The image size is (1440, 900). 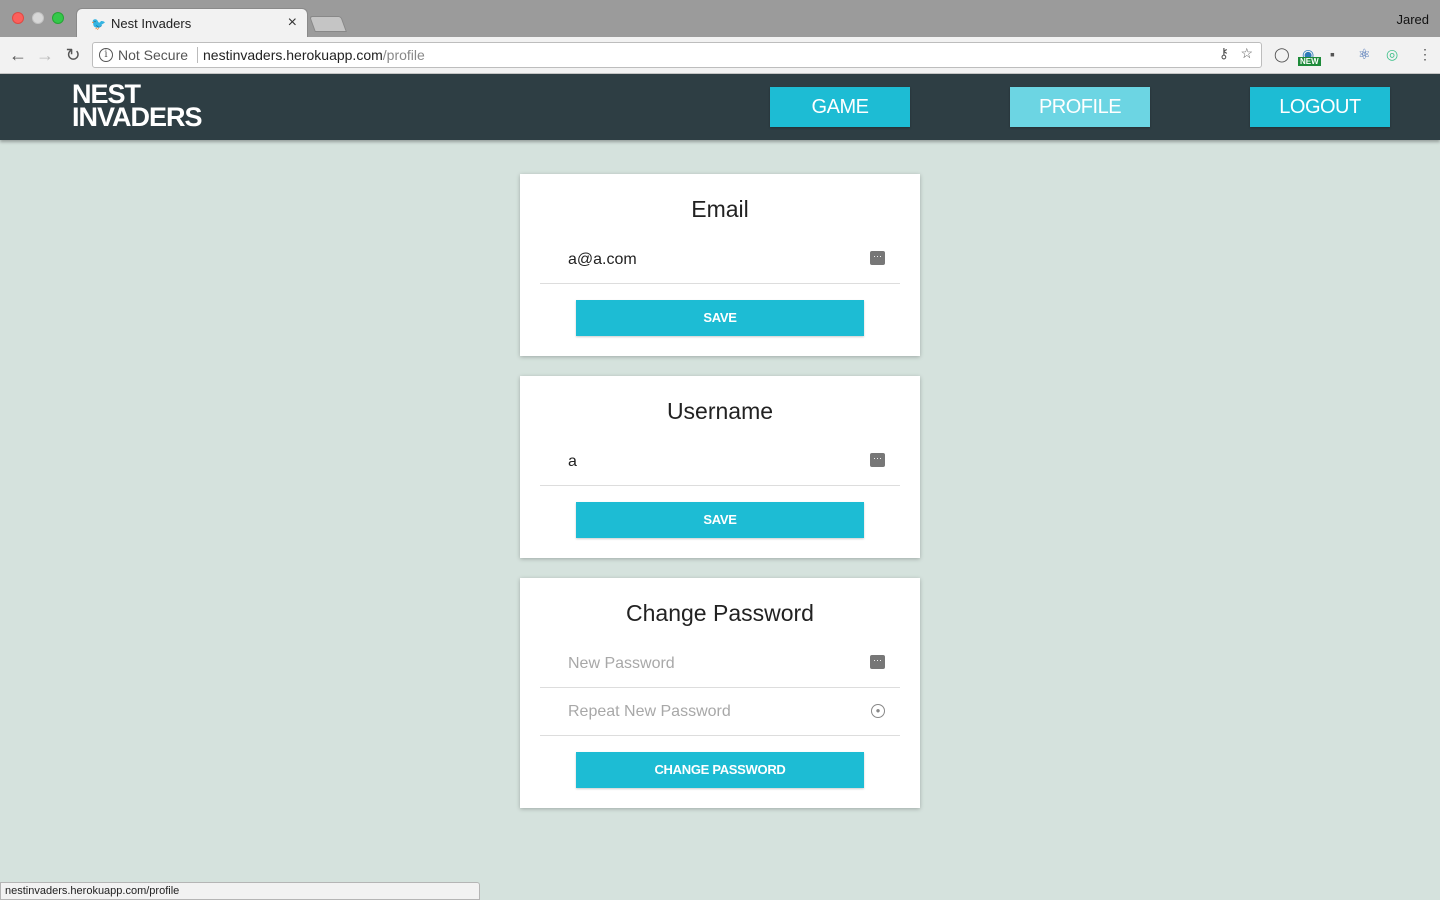 I want to click on username-card: Username a ··· SAVE, so click(x=720, y=467).